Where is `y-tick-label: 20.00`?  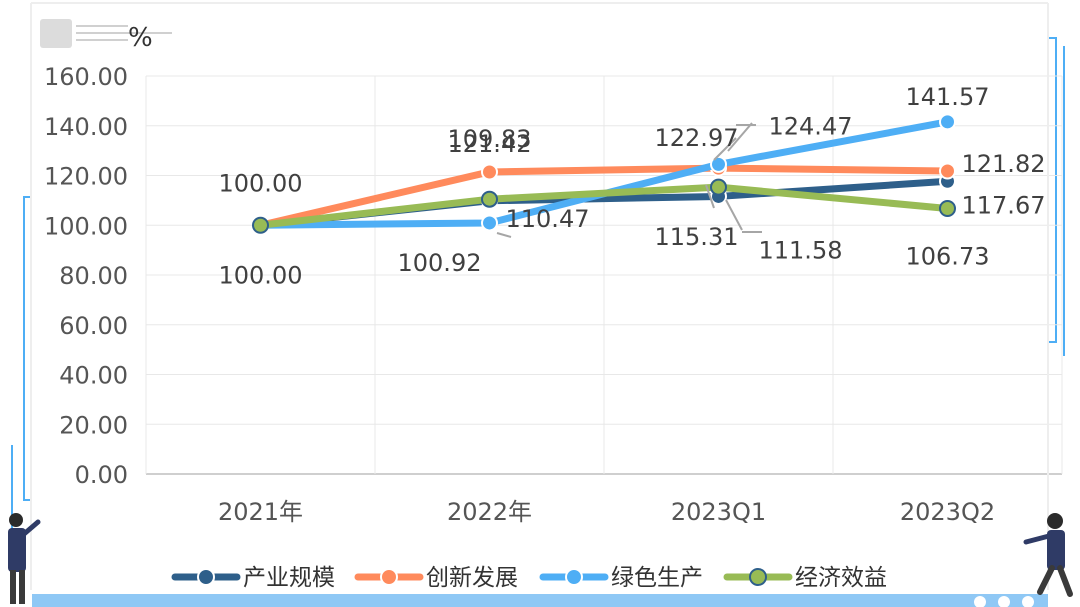 y-tick-label: 20.00 is located at coordinates (93, 425).